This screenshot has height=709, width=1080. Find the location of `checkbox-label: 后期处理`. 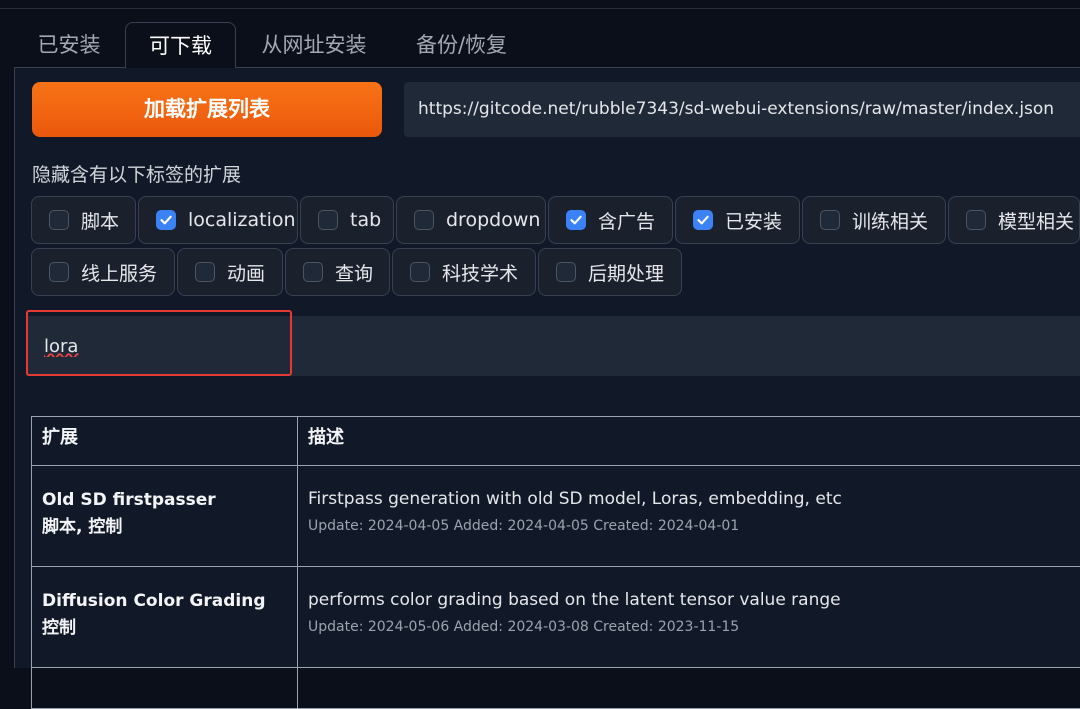

checkbox-label: 后期处理 is located at coordinates (626, 272).